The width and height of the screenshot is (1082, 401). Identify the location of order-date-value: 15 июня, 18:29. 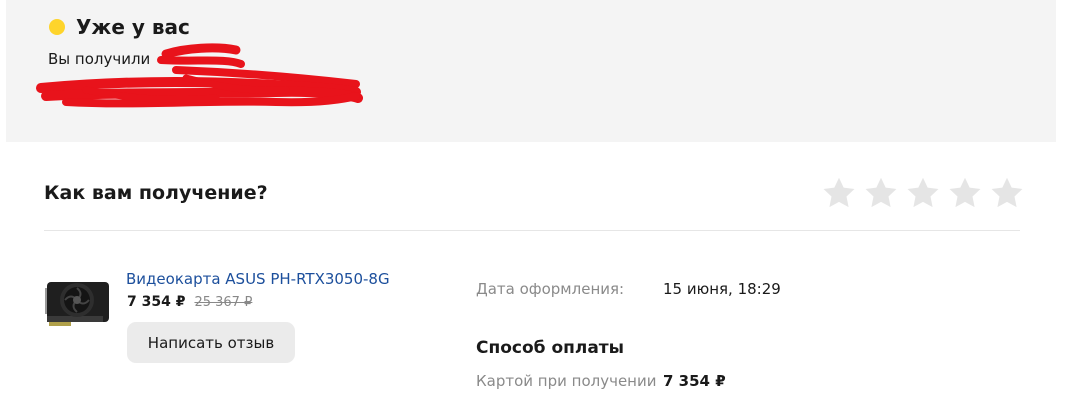
(722, 289).